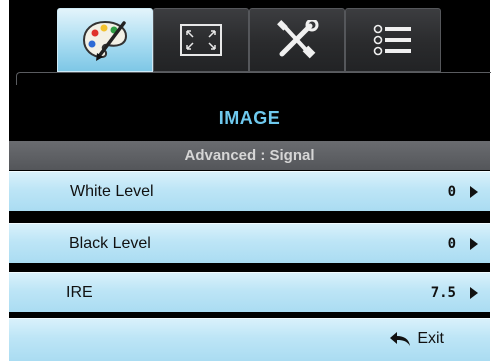 This screenshot has height=361, width=491. I want to click on tab-display, so click(201, 40).